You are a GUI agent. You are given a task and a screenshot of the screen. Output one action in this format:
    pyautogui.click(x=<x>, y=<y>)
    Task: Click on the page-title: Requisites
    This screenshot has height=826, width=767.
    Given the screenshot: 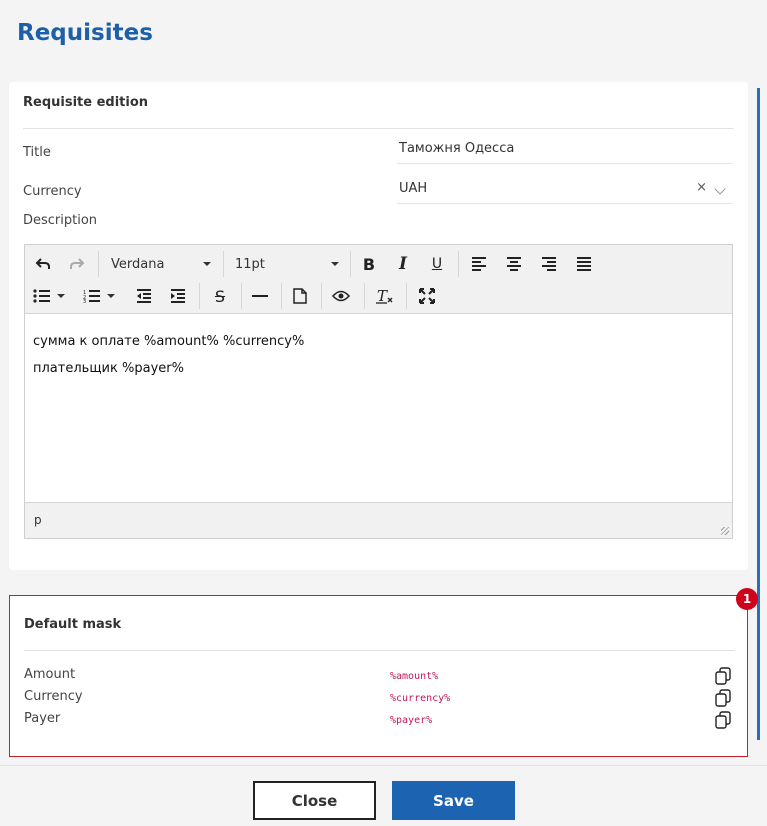 What is the action you would take?
    pyautogui.click(x=85, y=33)
    